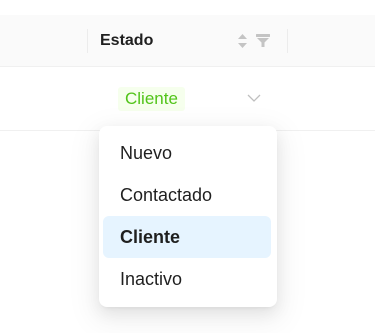 This screenshot has width=375, height=333. I want to click on option-nuevo: Nuevo, so click(187, 153).